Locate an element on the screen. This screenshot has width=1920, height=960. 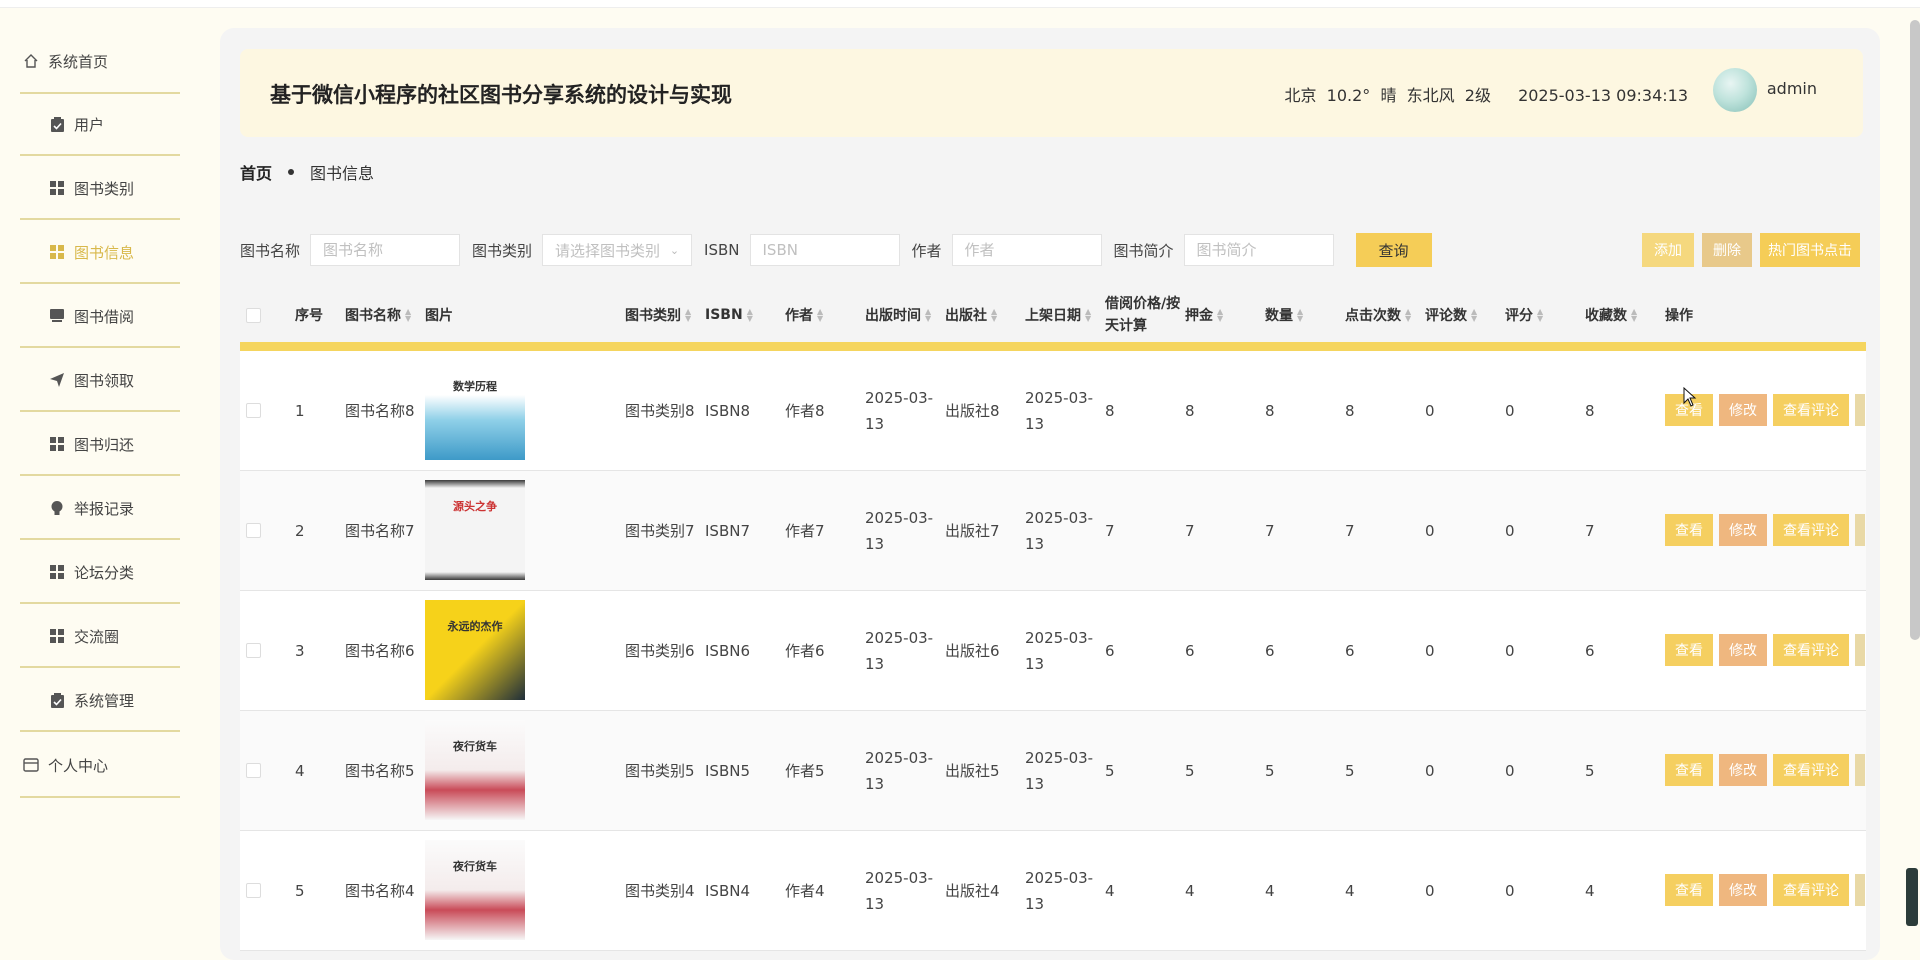
mouse-cursor-icon is located at coordinates (1690, 397).